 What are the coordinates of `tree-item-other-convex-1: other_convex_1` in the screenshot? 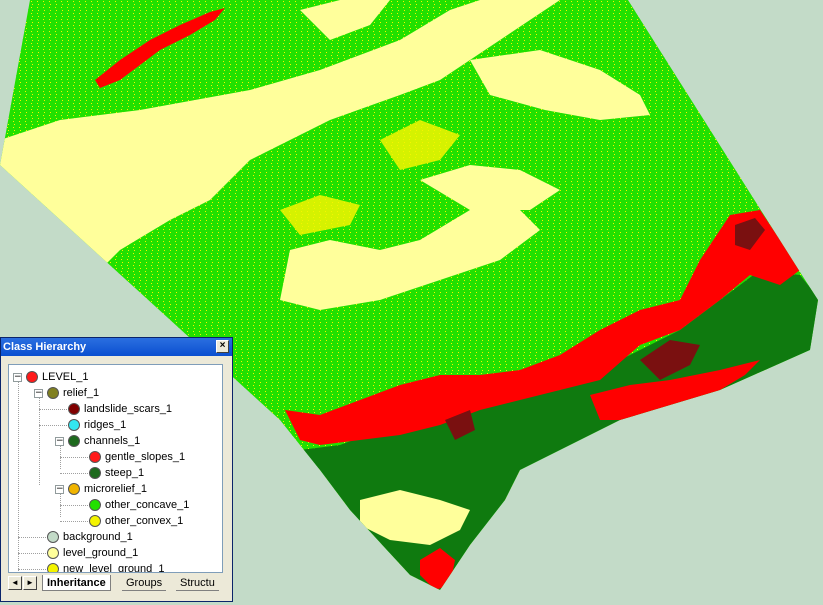 It's located at (136, 521).